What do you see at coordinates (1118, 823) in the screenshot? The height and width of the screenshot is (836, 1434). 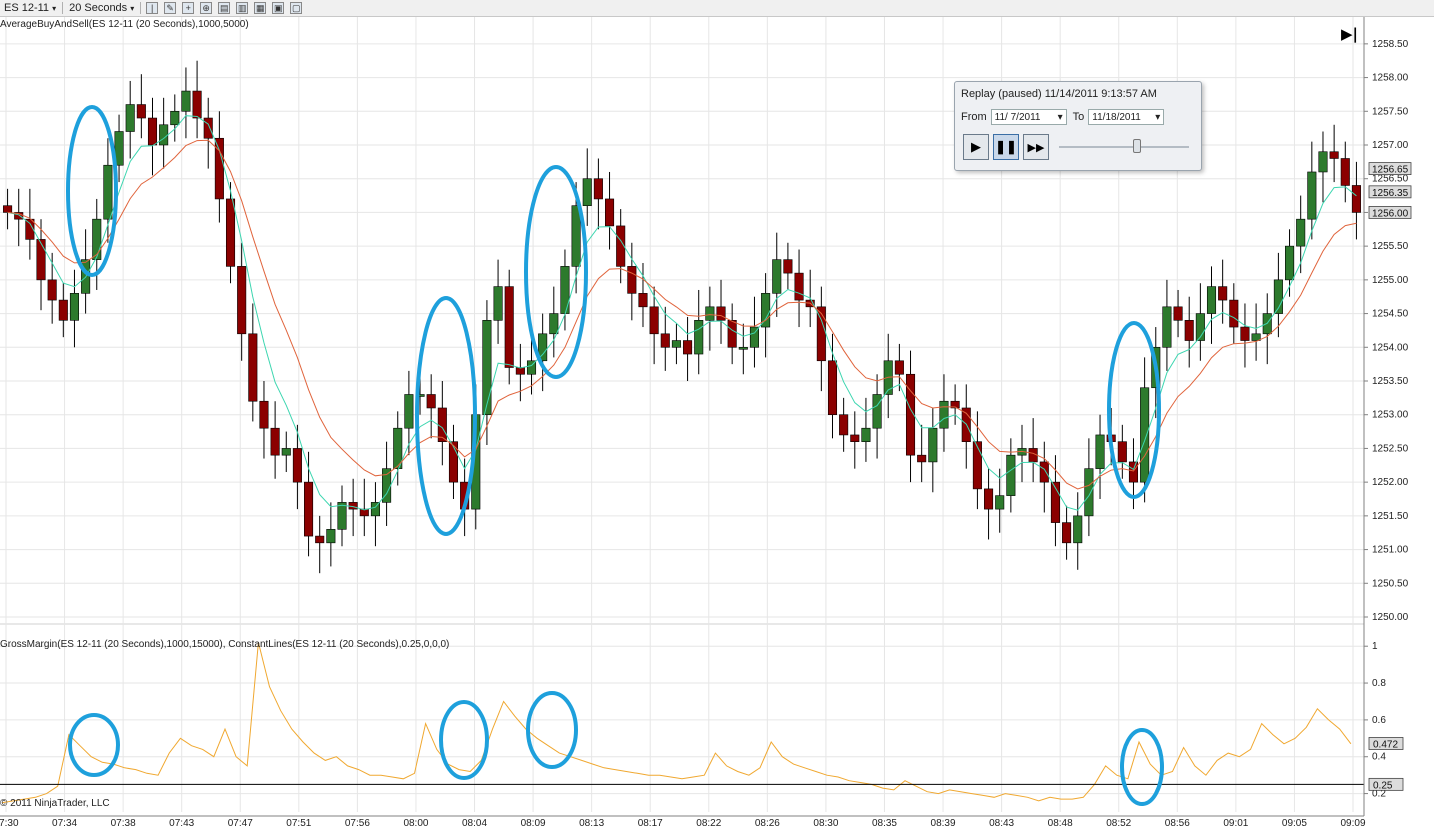 I see `time-axis-label: 08:52` at bounding box center [1118, 823].